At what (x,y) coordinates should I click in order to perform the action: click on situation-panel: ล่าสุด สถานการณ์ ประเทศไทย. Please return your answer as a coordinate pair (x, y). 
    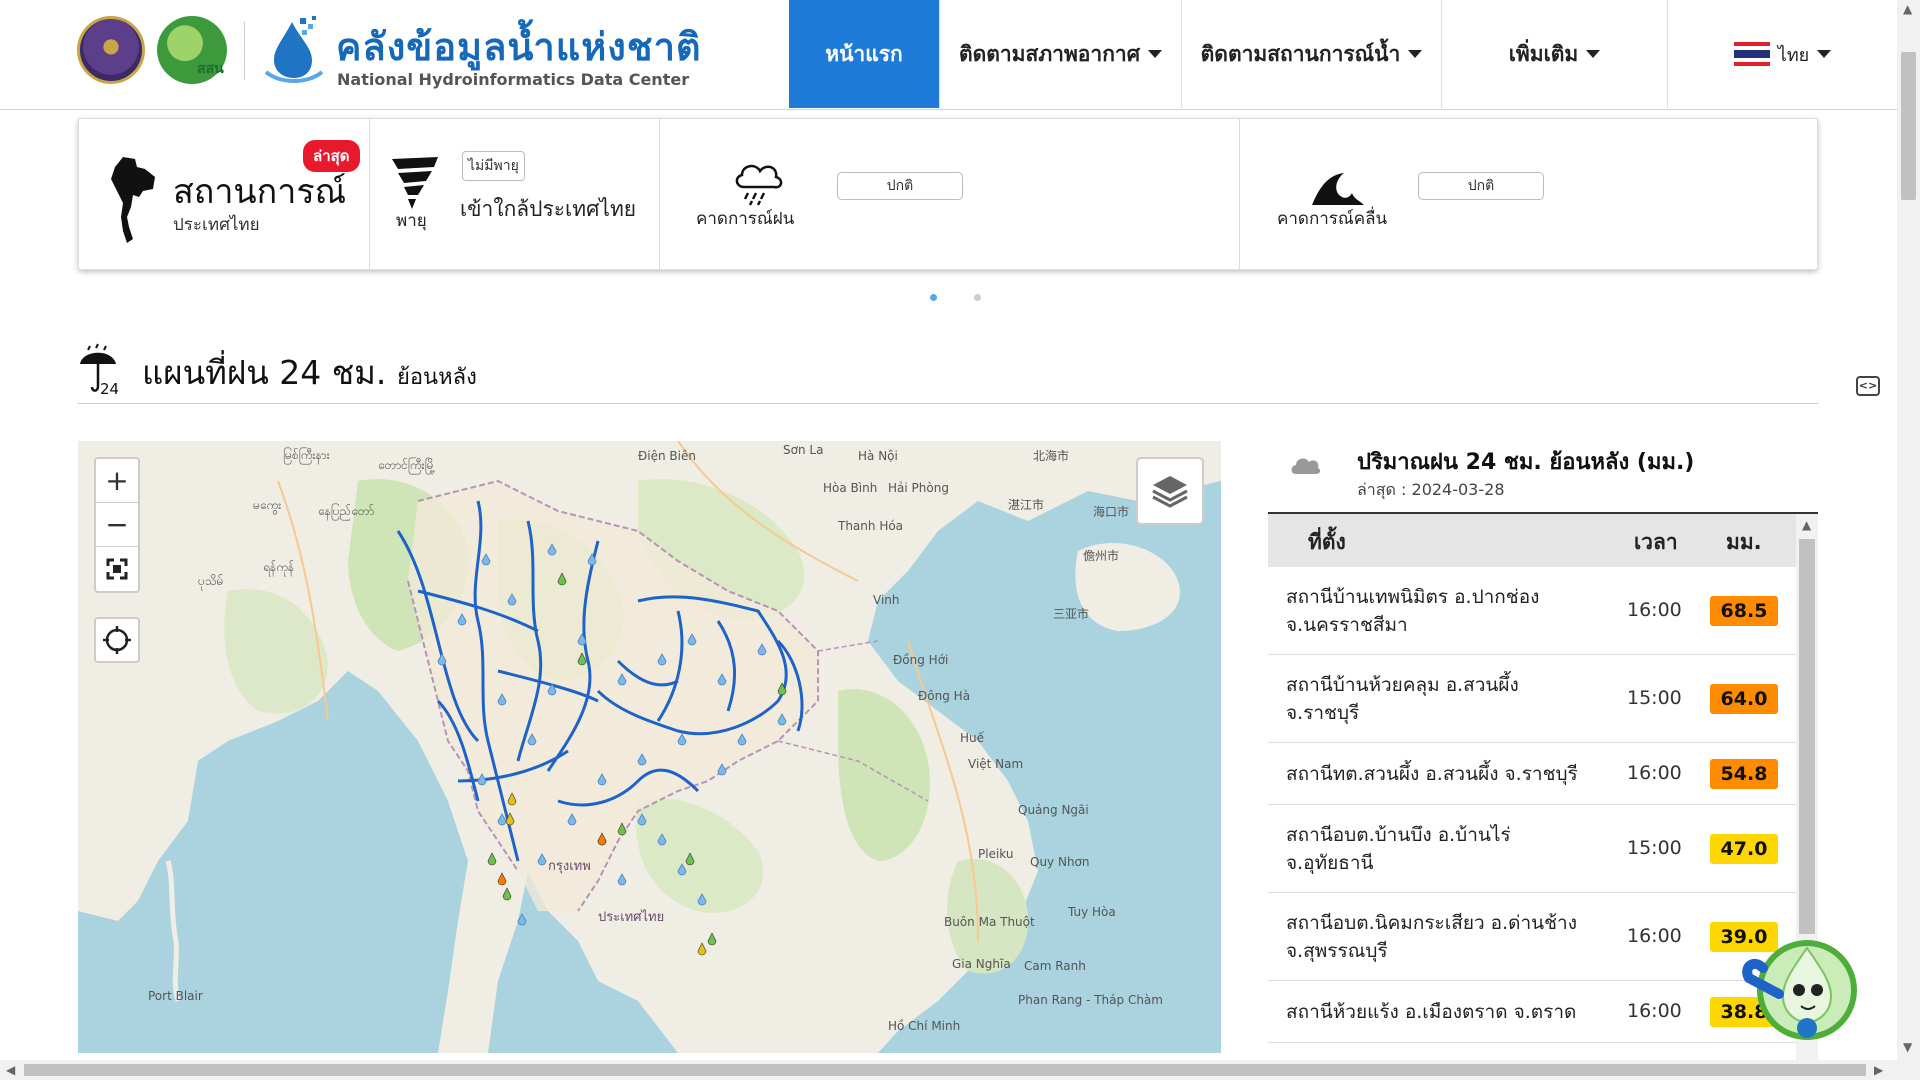
    Looking at the image, I should click on (224, 194).